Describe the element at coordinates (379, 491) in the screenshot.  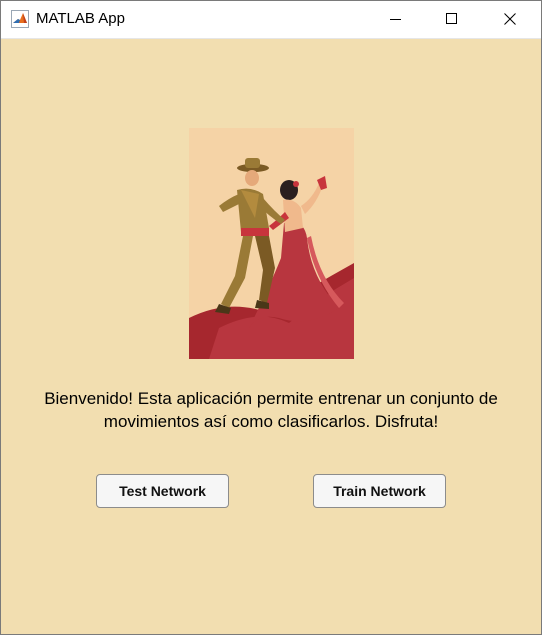
I see `train-network-button: Train Network` at that location.